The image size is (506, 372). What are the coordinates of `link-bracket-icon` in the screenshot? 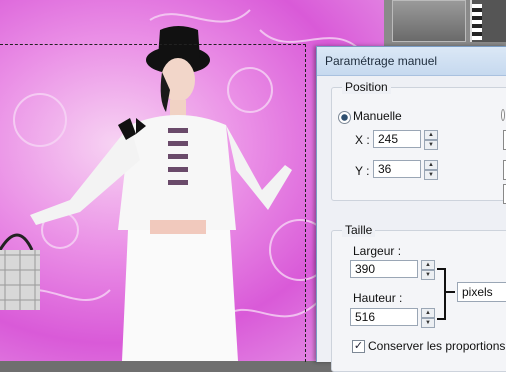 It's located at (441, 294).